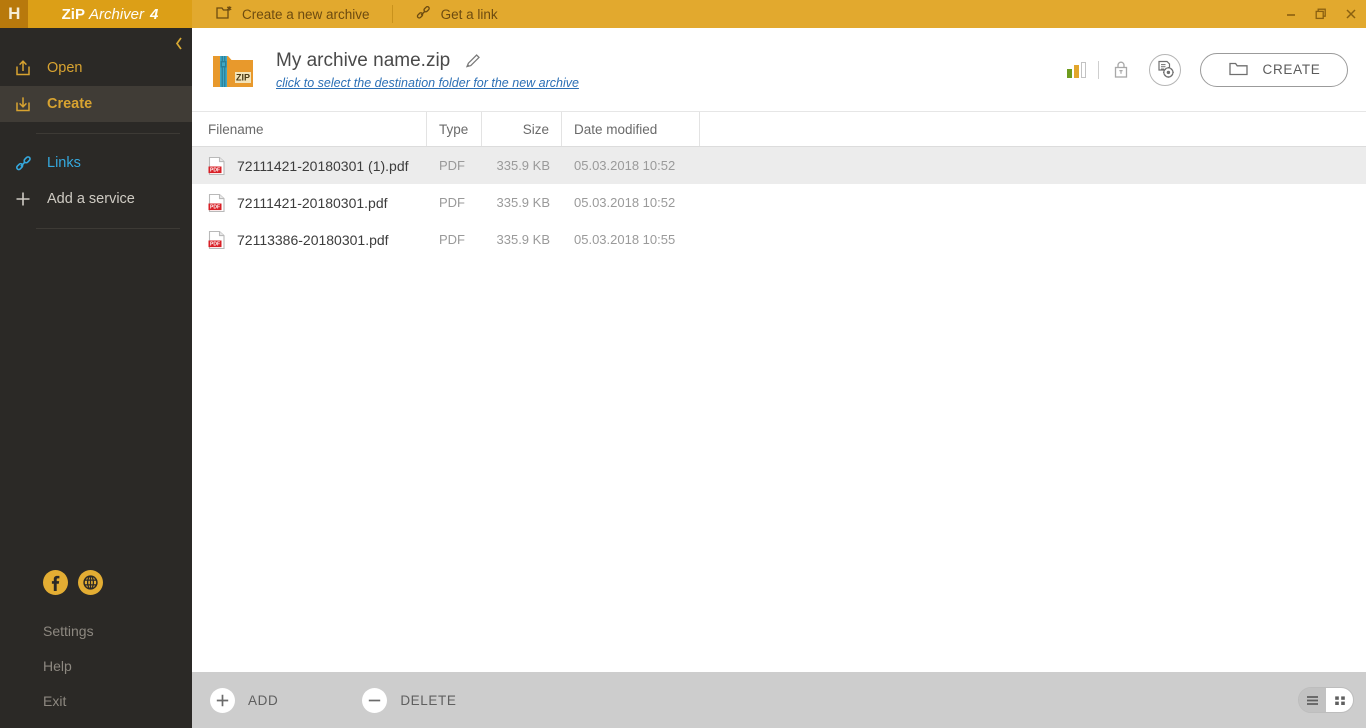 The width and height of the screenshot is (1366, 728). Describe the element at coordinates (179, 44) in the screenshot. I see `sidebar-collapse-button` at that location.